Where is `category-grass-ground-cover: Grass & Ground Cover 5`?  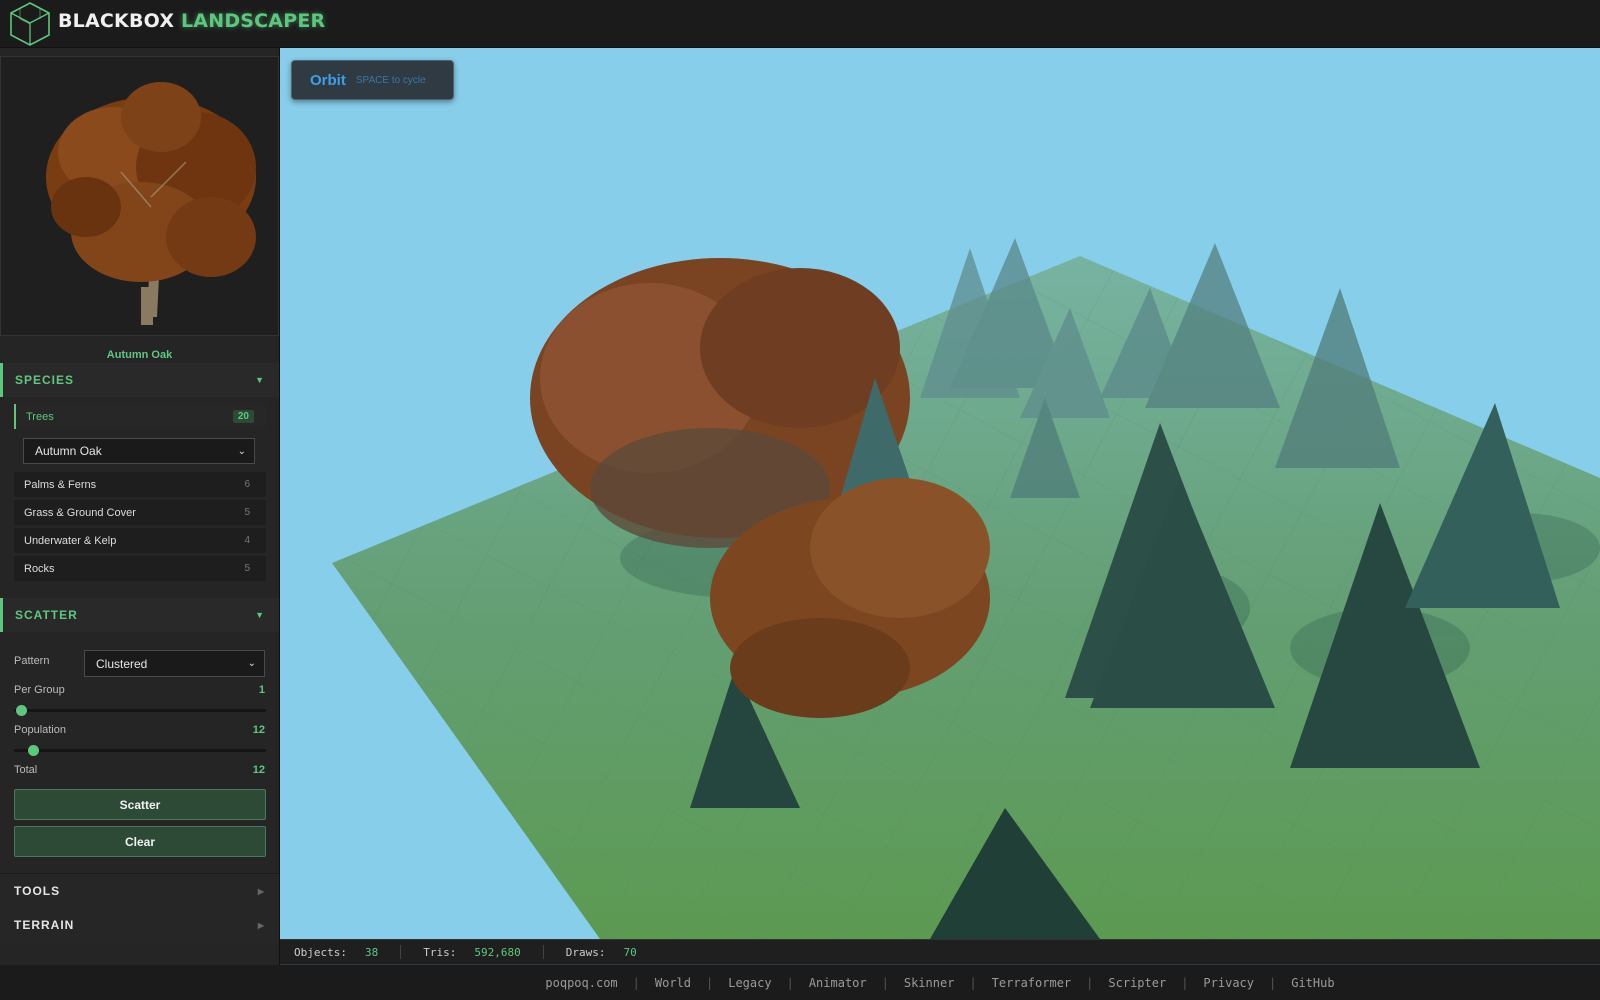 category-grass-ground-cover: Grass & Ground Cover 5 is located at coordinates (140, 512).